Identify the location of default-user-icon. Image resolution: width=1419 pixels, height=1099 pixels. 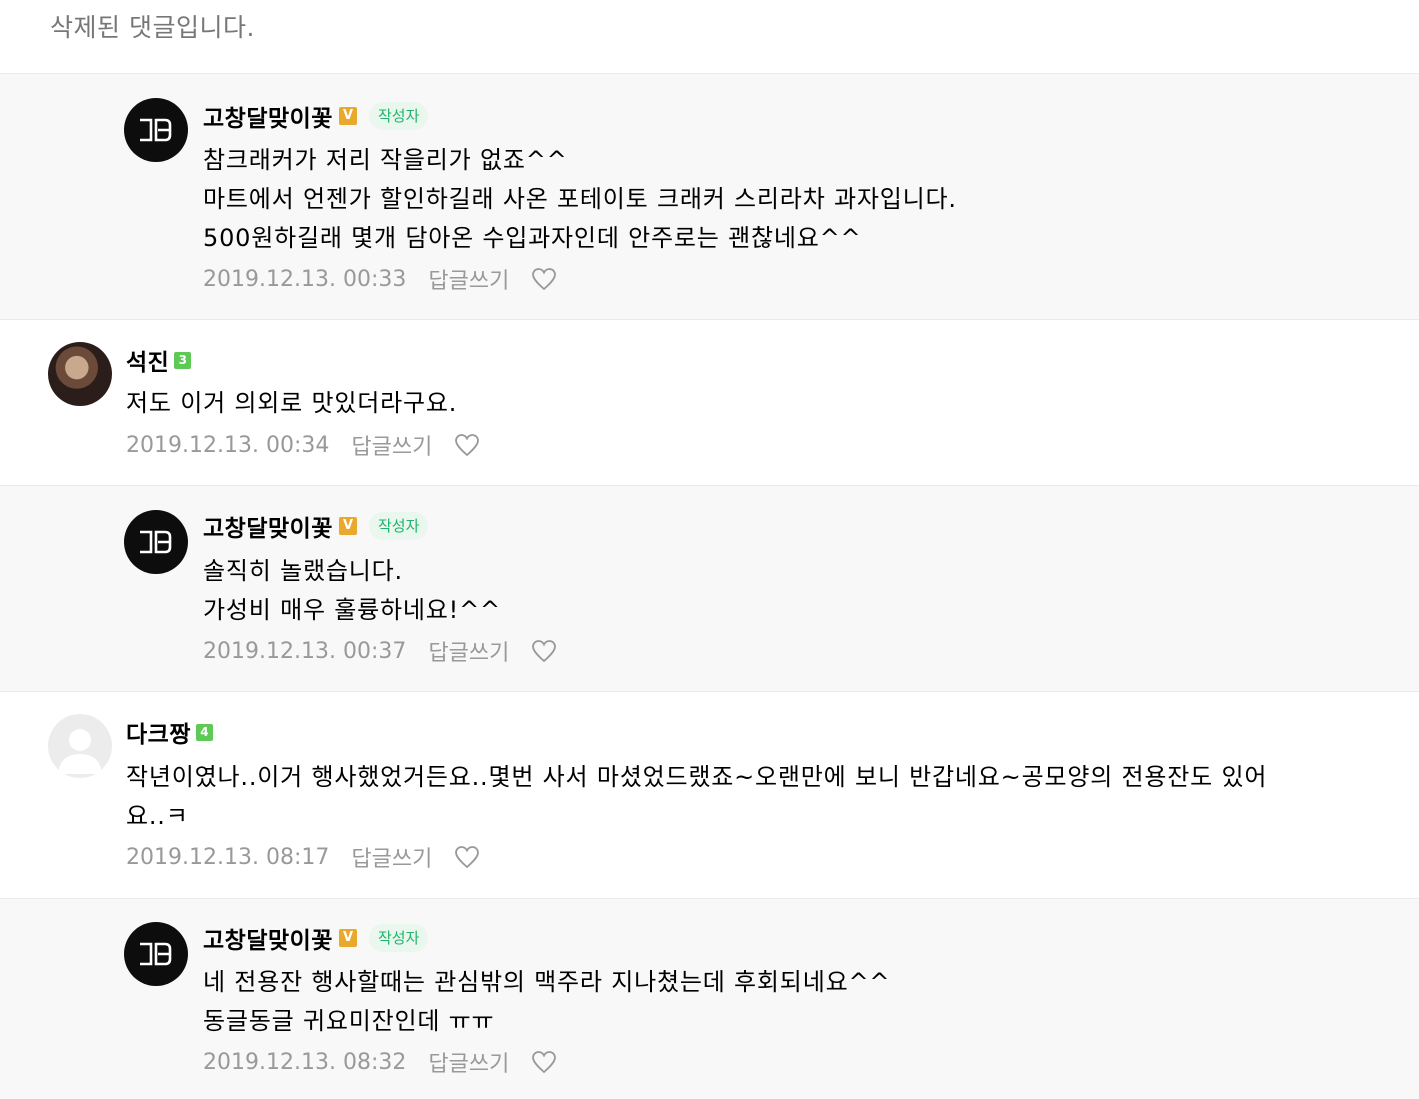
(80, 751).